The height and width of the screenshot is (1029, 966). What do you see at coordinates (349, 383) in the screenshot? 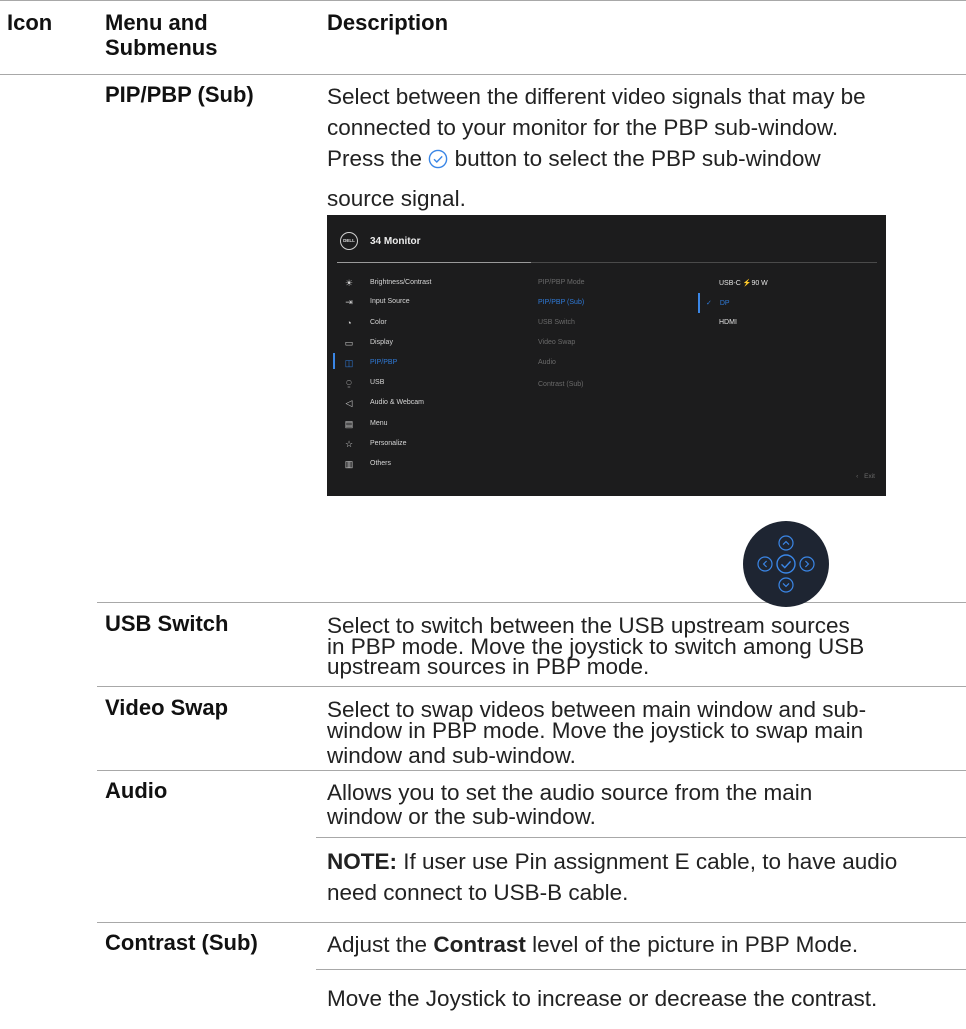
I see `usb-icon: ⍜` at bounding box center [349, 383].